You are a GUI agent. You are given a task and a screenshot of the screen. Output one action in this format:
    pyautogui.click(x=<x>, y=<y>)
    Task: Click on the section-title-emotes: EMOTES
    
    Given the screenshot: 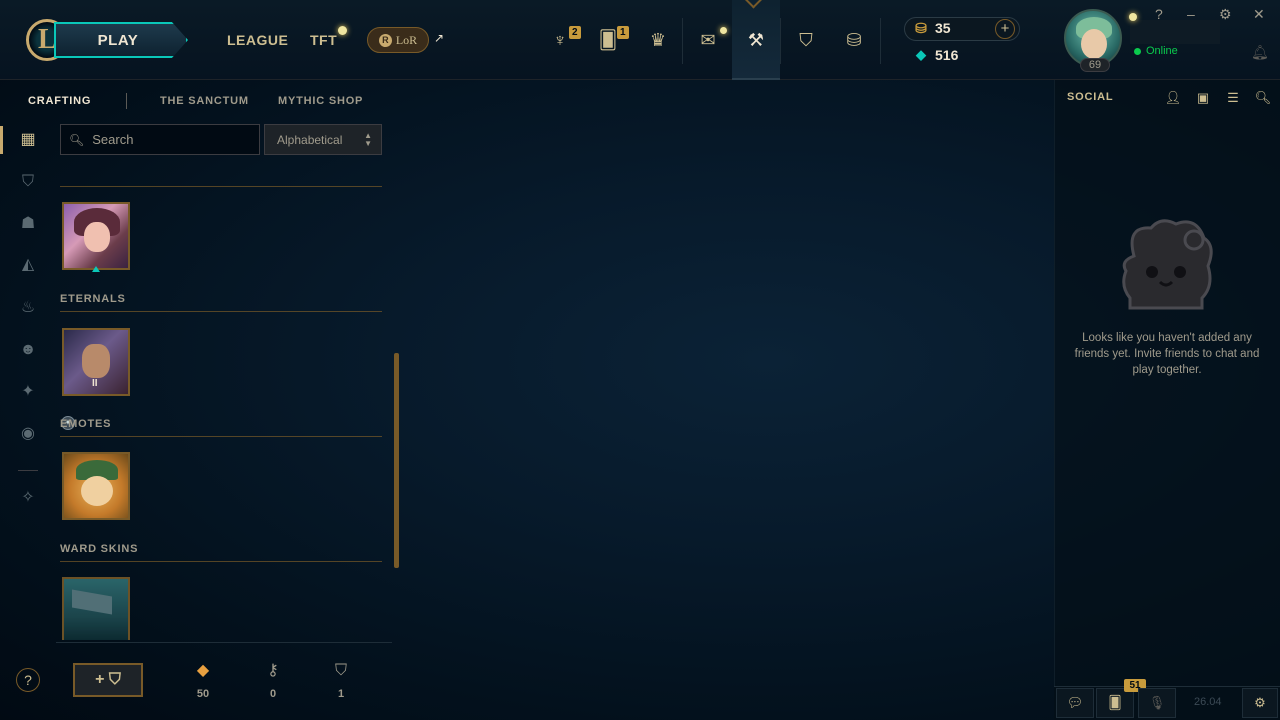 What is the action you would take?
    pyautogui.click(x=86, y=424)
    